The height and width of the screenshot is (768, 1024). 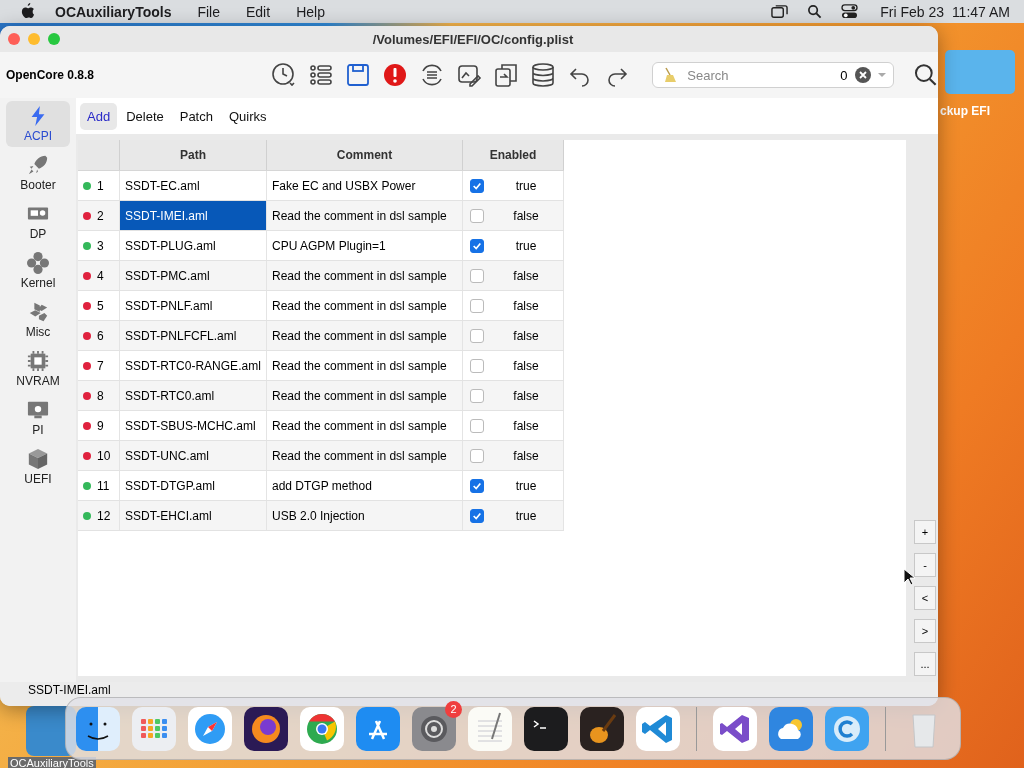 What do you see at coordinates (602, 728) in the screenshot?
I see `guitar-icon` at bounding box center [602, 728].